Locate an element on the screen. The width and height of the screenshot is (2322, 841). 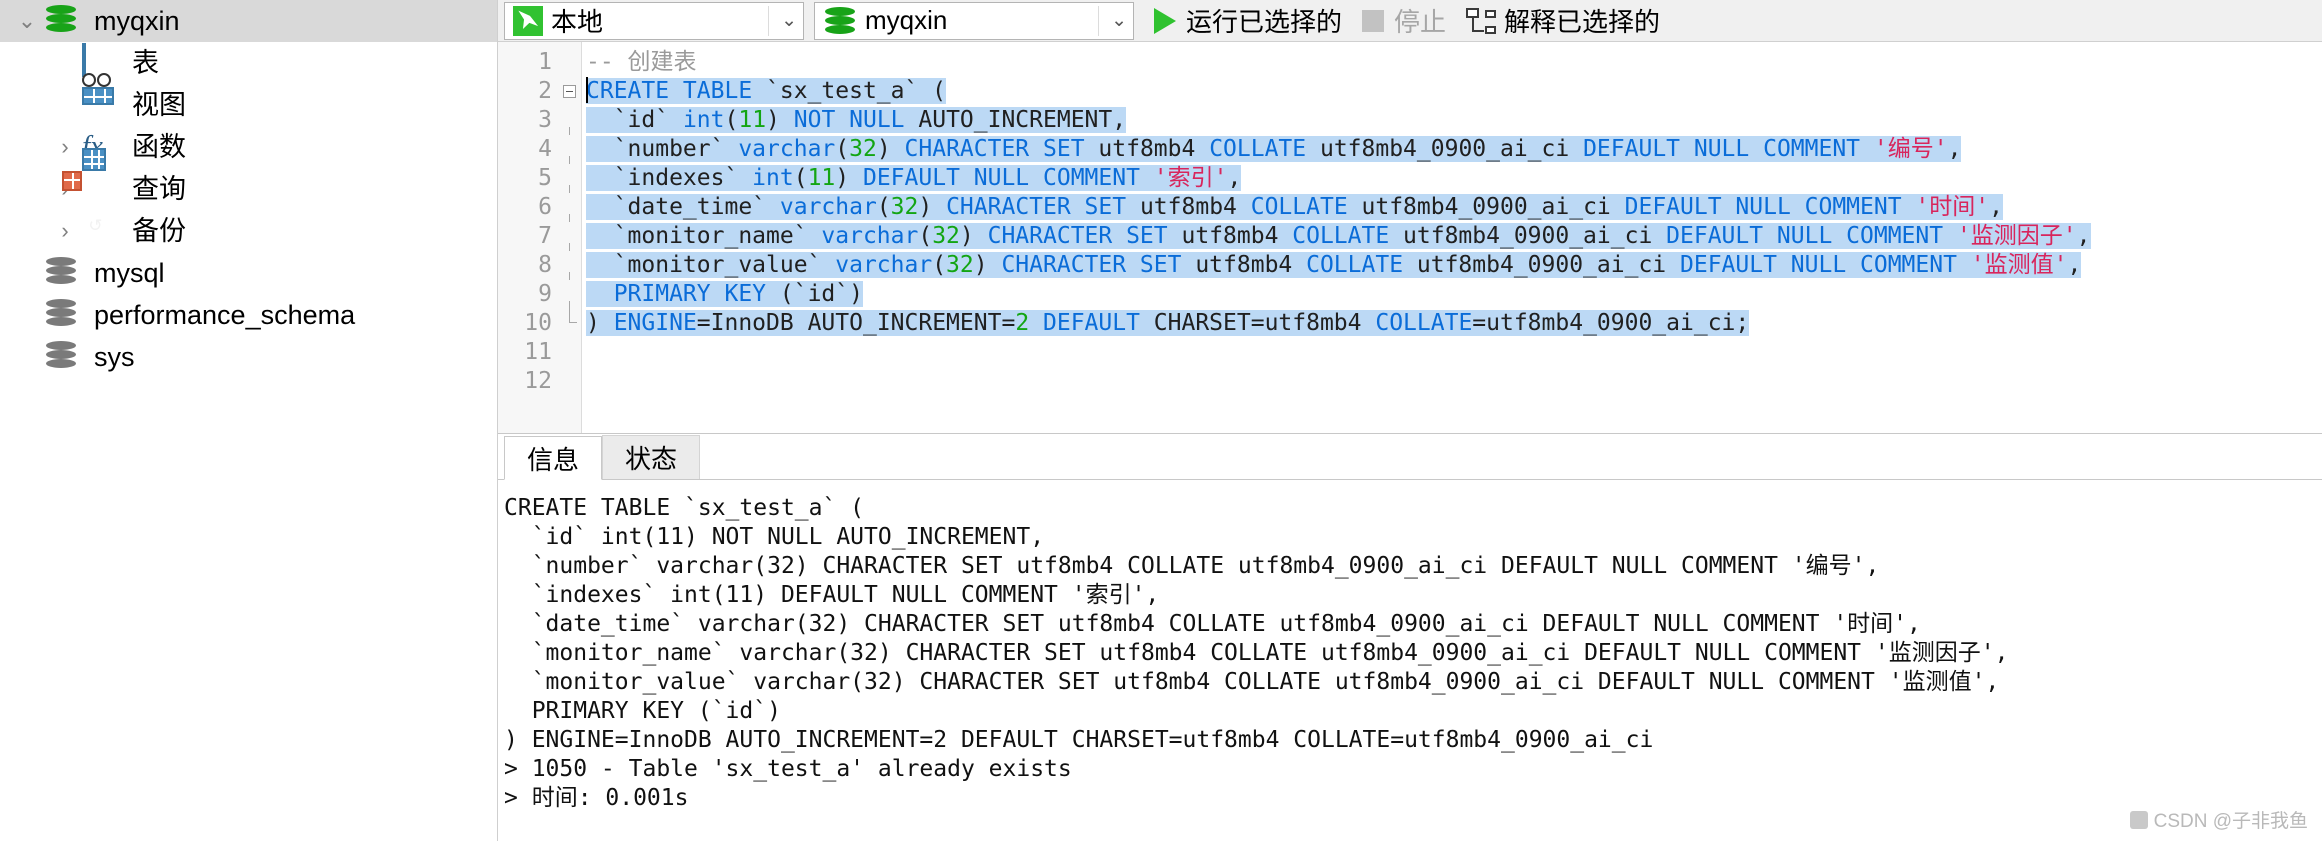
code-token: ) is located at coordinates (849, 178).